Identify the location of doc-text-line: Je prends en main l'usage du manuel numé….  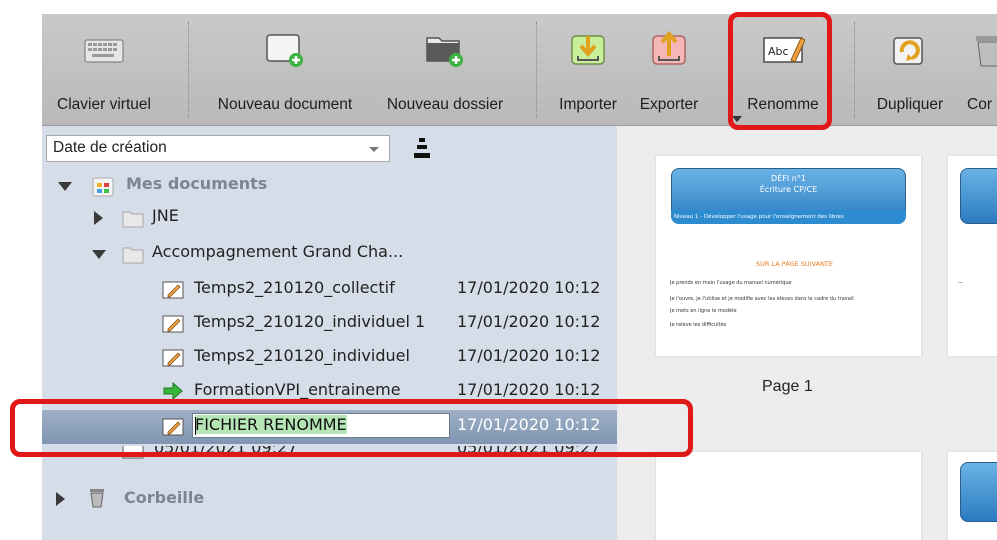
(731, 283).